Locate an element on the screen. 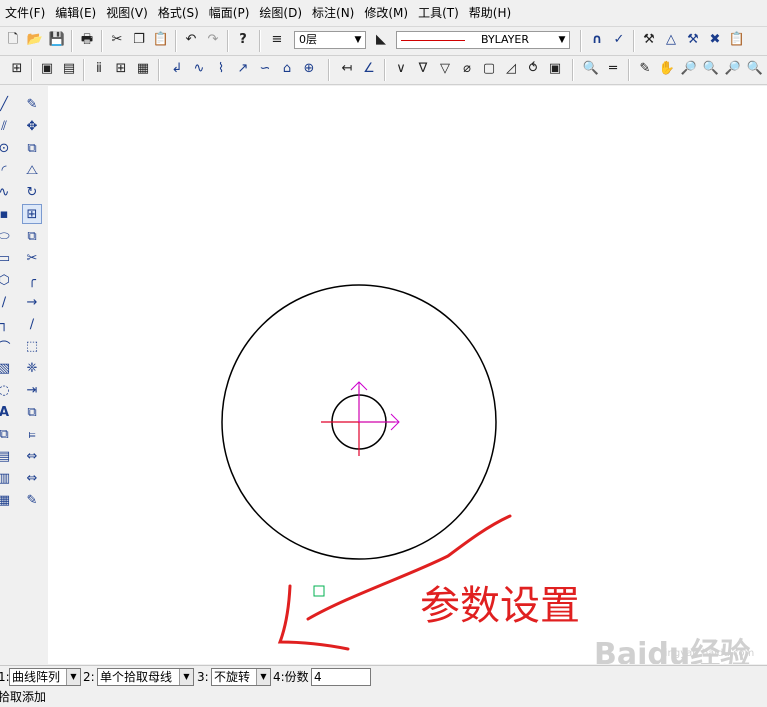  property-brush-icon: ⧉ is located at coordinates (32, 412).